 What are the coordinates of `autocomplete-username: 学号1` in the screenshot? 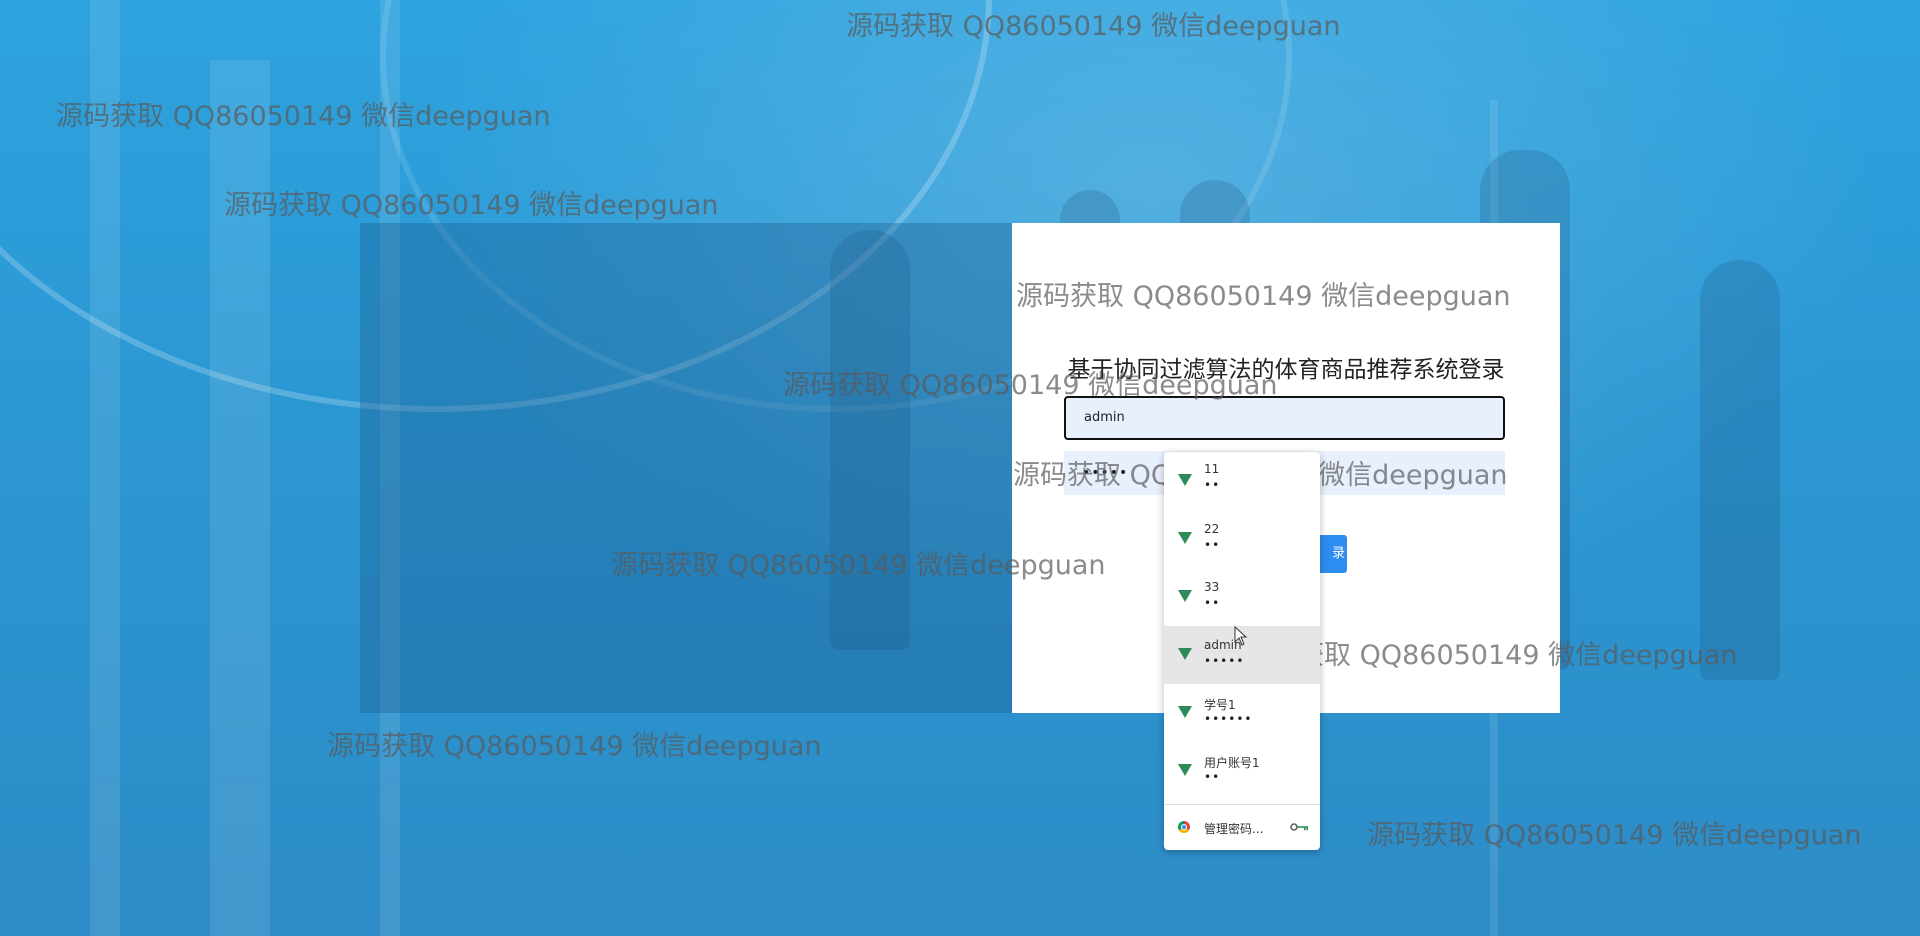 It's located at (1220, 705).